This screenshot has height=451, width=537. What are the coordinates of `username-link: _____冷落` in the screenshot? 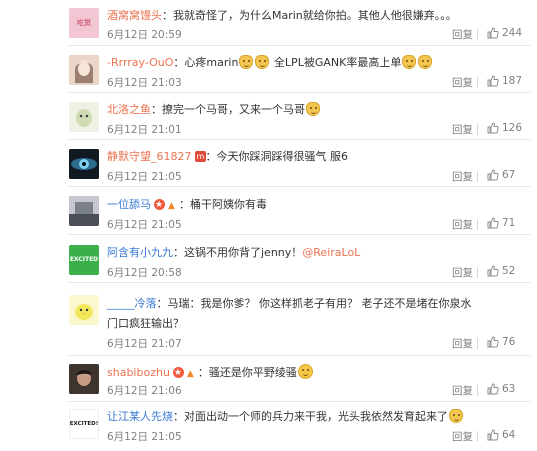 It's located at (132, 303).